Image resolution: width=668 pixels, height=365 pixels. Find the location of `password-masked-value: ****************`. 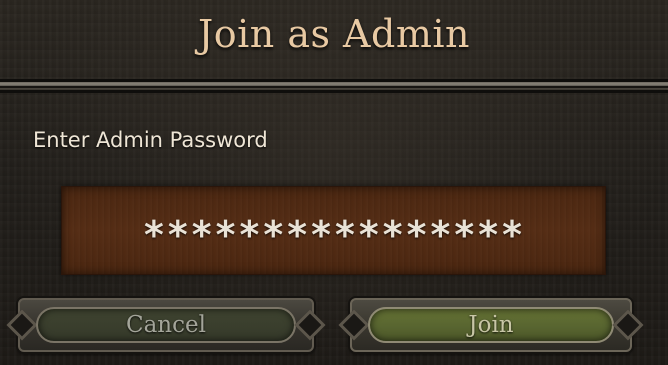

password-masked-value: **************** is located at coordinates (333, 234).